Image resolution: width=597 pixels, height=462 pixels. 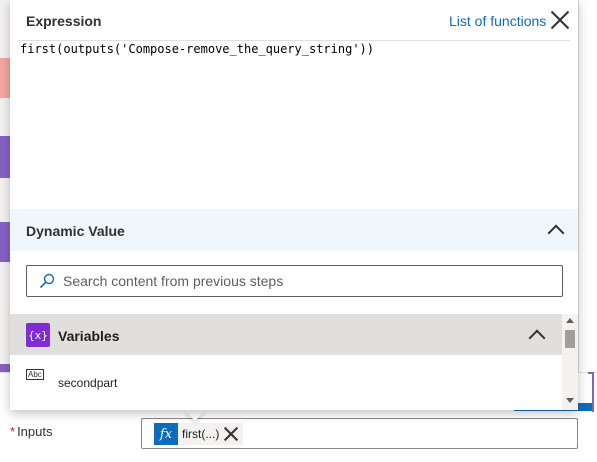 I want to click on search-box, so click(x=294, y=281).